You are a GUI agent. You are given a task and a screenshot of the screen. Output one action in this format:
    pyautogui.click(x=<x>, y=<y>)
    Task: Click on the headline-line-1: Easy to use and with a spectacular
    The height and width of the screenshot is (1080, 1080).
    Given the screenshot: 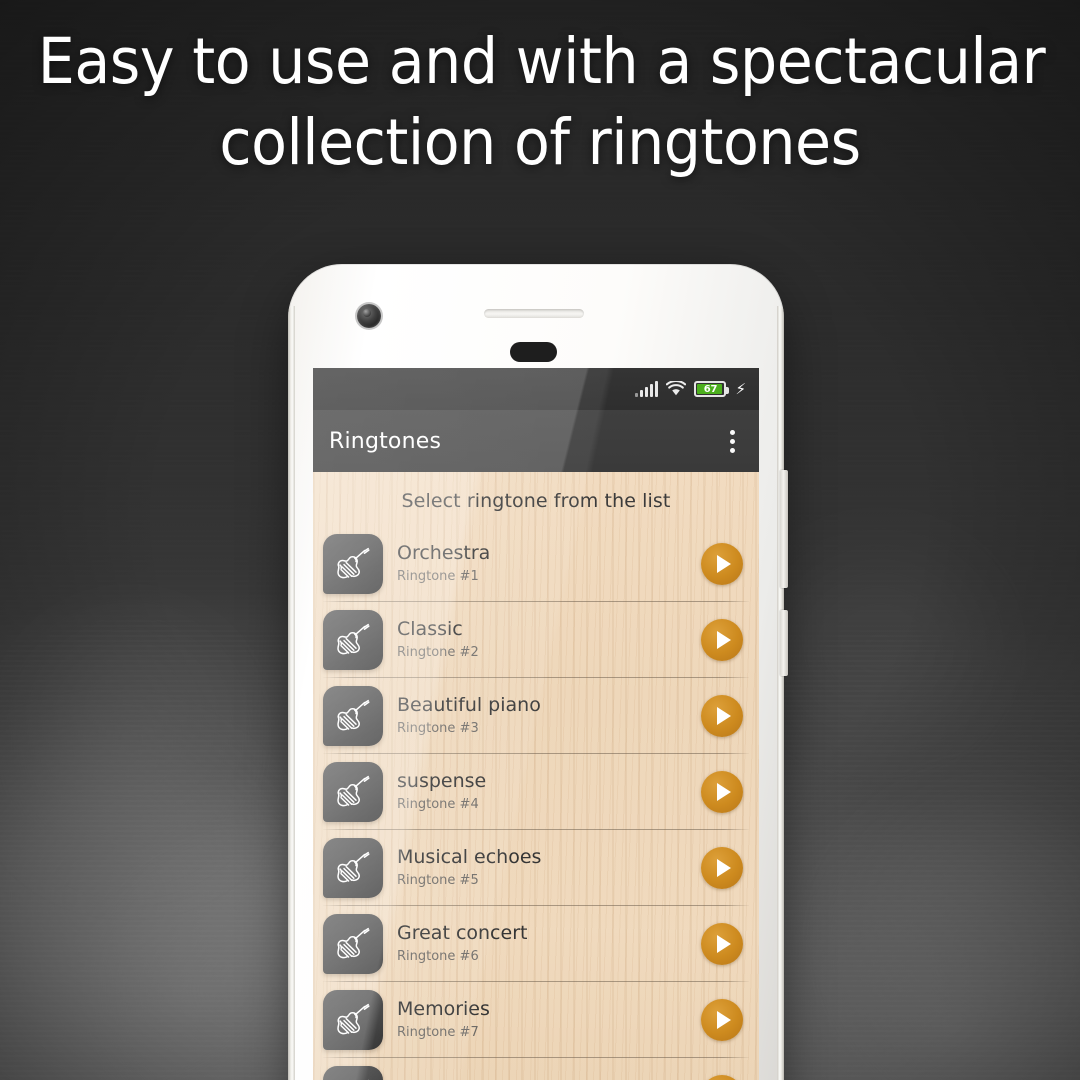 What is the action you would take?
    pyautogui.click(x=541, y=61)
    